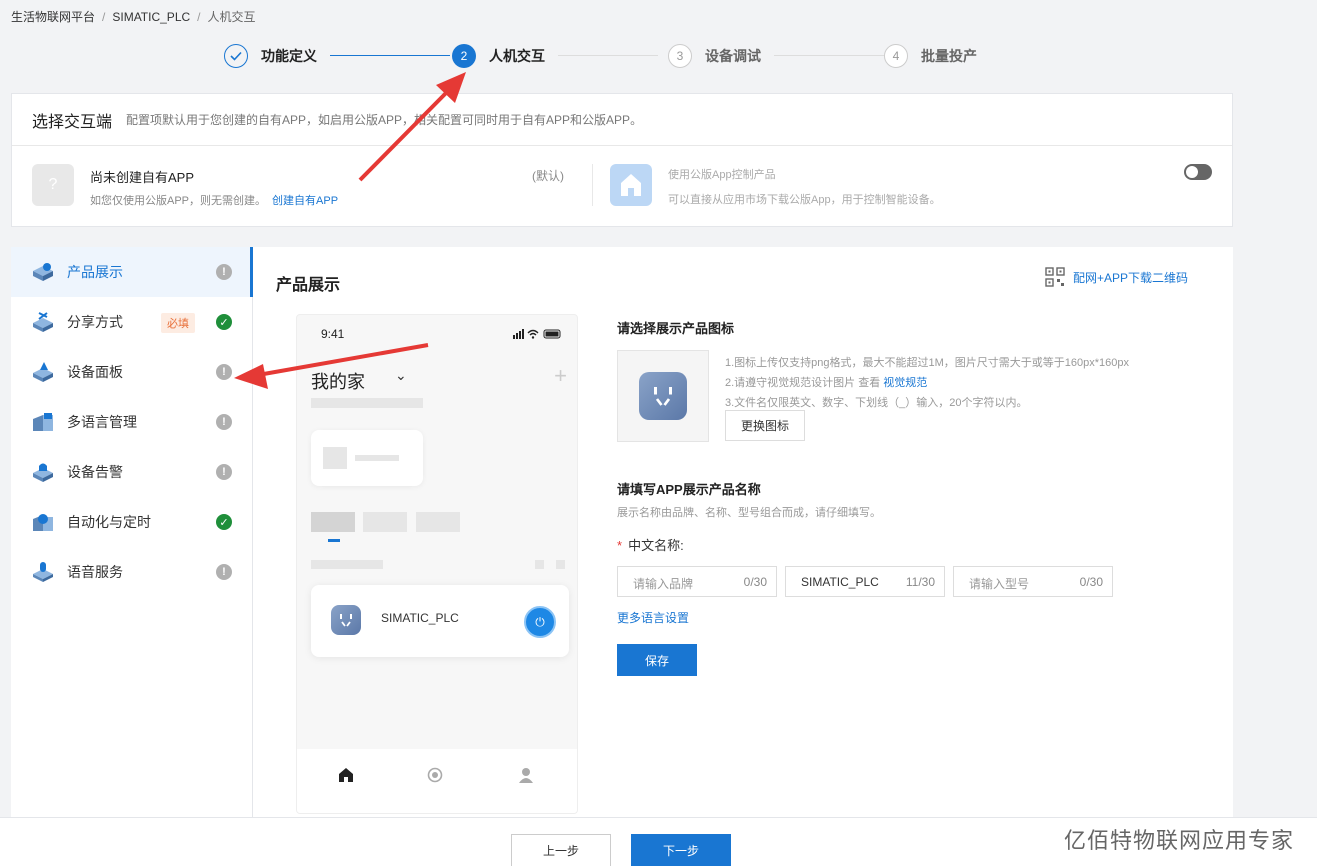 The image size is (1317, 866). I want to click on step-label: 人机交互, so click(517, 56).